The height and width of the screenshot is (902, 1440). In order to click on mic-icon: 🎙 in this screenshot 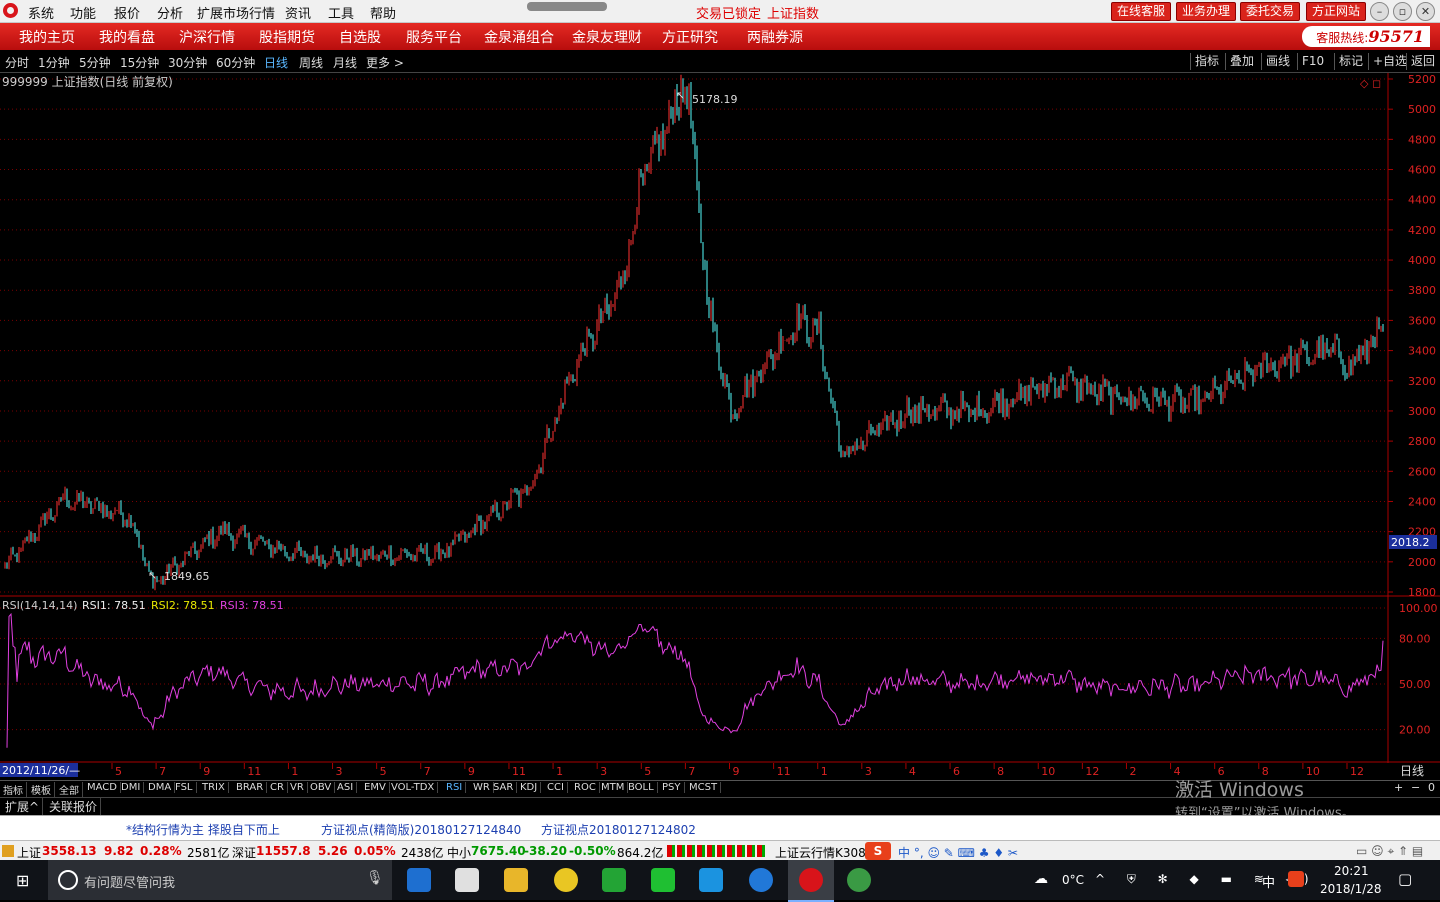, I will do `click(375, 878)`.